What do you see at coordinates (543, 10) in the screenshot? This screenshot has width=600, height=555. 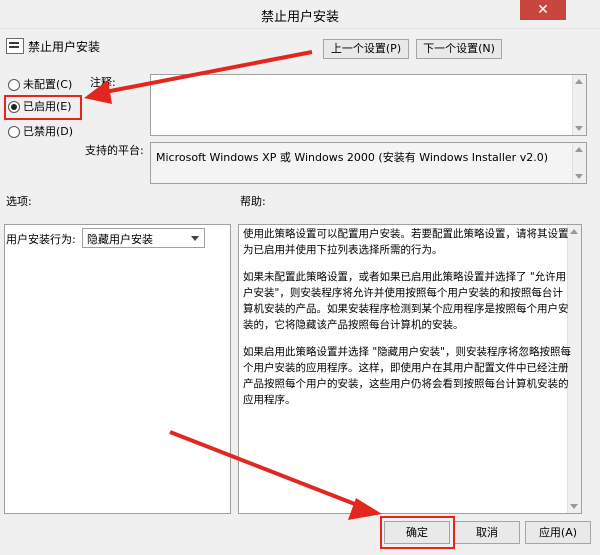 I see `close-button: ✕` at bounding box center [543, 10].